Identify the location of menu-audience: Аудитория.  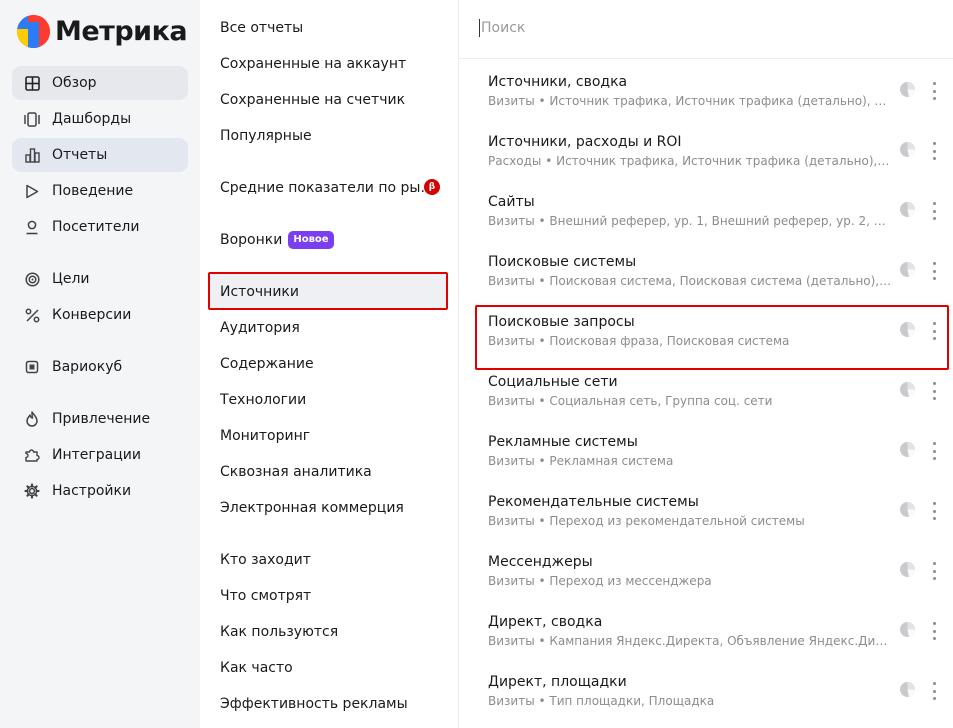
(327, 328).